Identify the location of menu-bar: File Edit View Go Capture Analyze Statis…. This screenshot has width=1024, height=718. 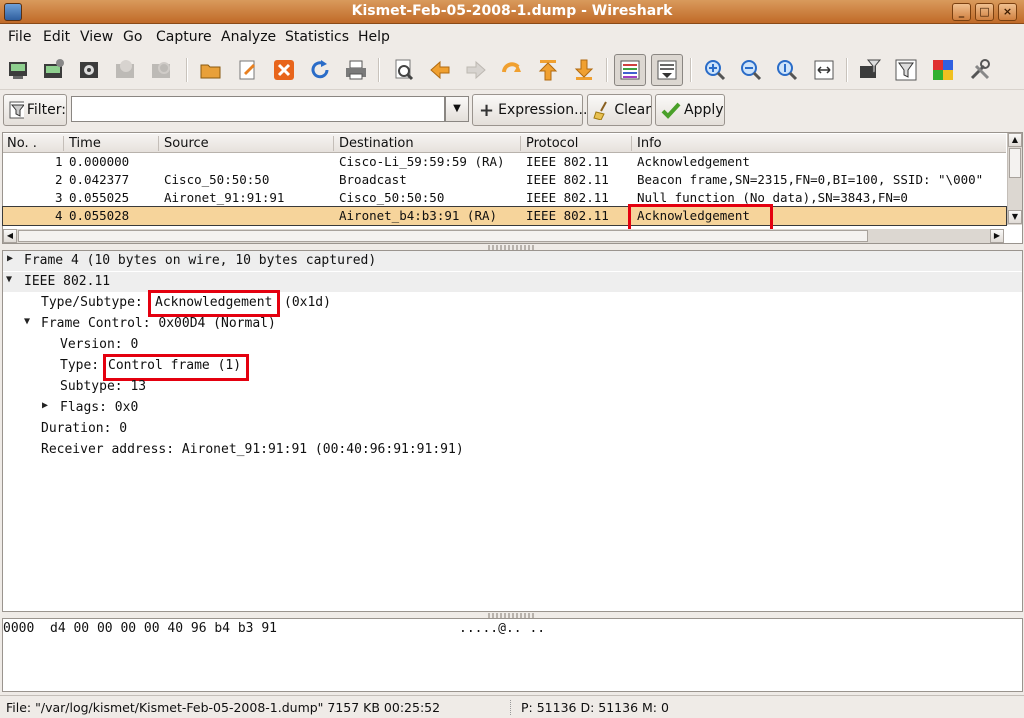
(512, 37).